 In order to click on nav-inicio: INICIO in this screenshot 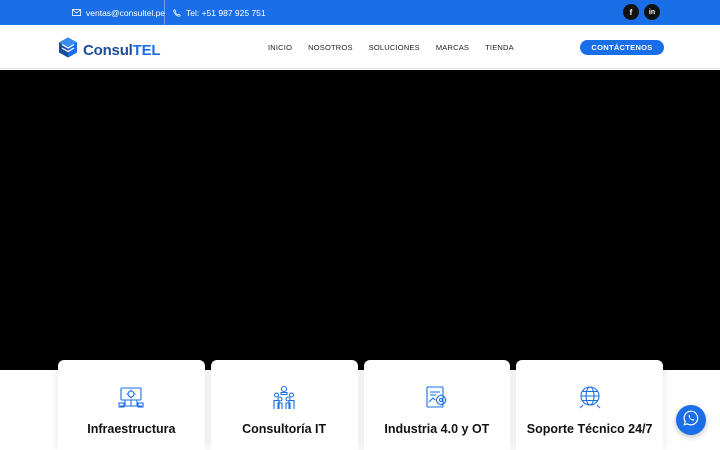, I will do `click(280, 47)`.